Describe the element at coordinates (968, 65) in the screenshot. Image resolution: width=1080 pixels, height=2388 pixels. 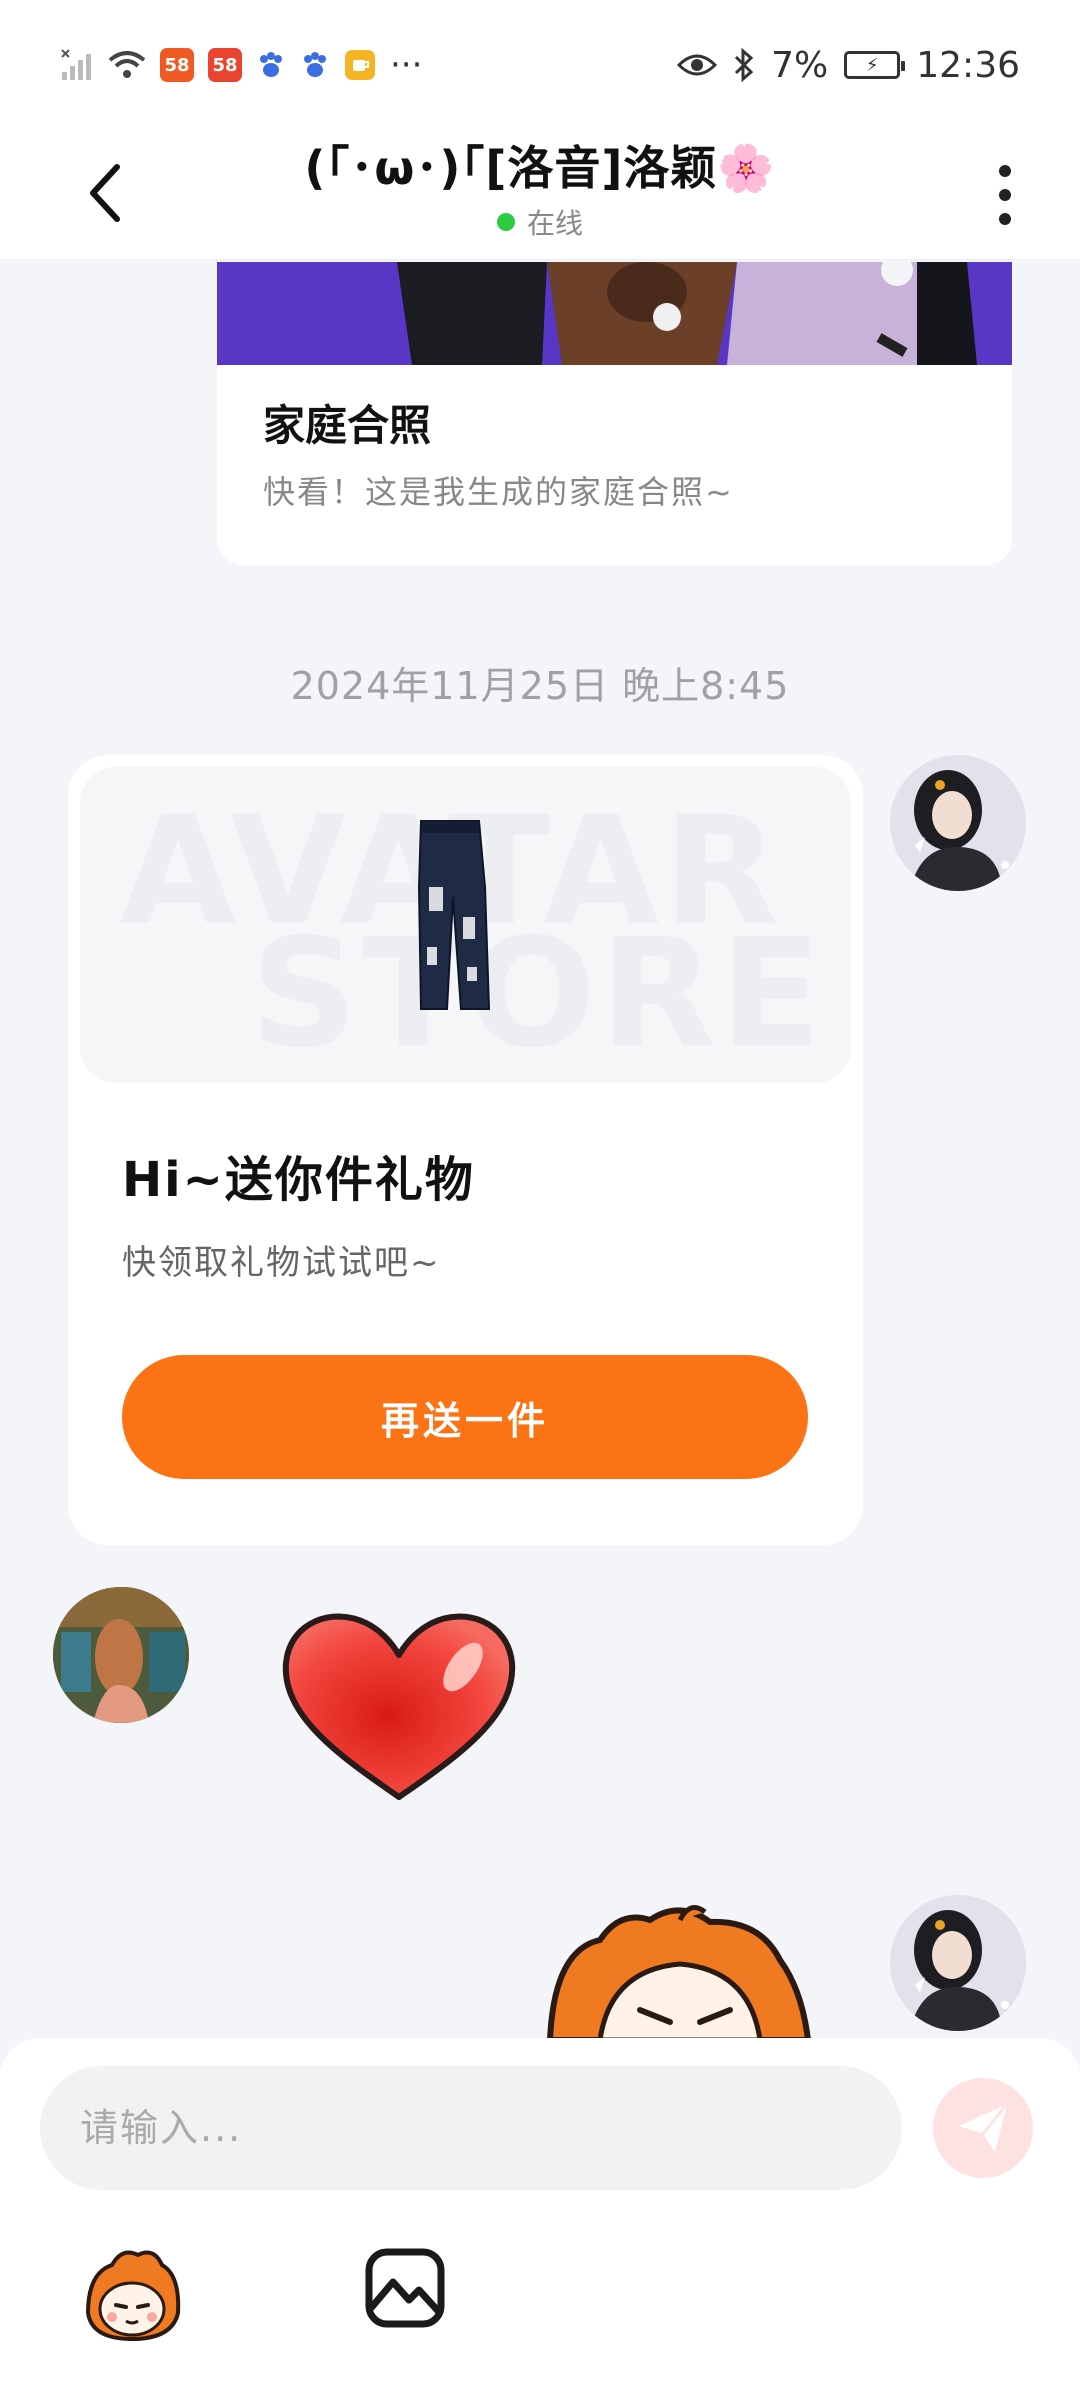
I see `clock: 12:36` at that location.